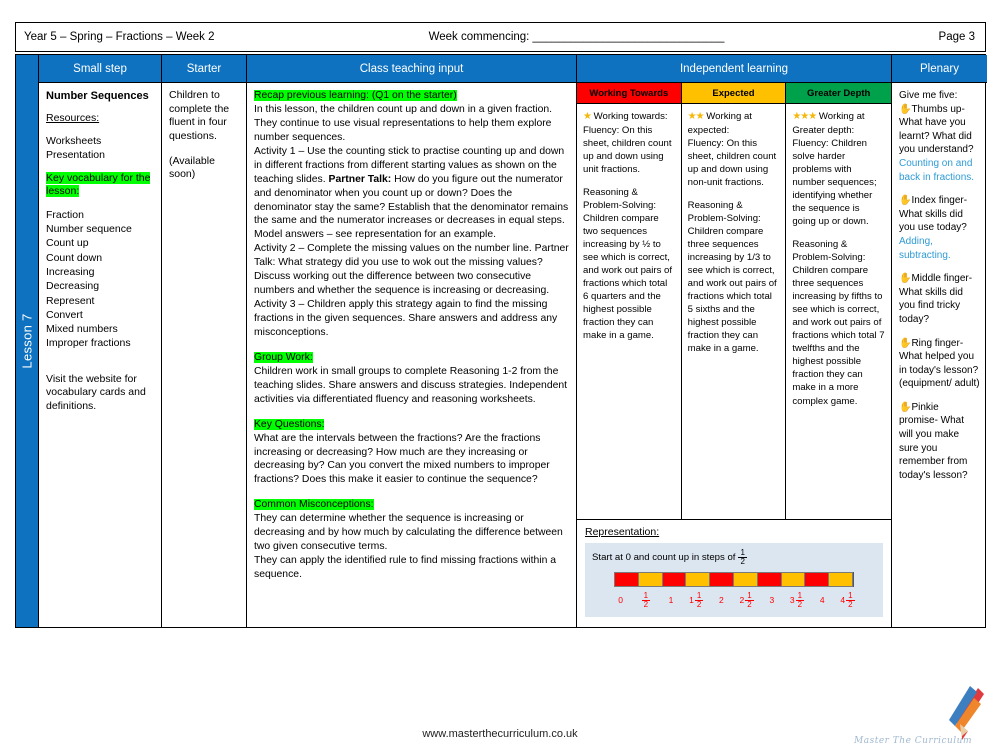 This screenshot has width=1000, height=750. Describe the element at coordinates (913, 741) in the screenshot. I see `brand-logo-text: Master The Curriculum` at that location.